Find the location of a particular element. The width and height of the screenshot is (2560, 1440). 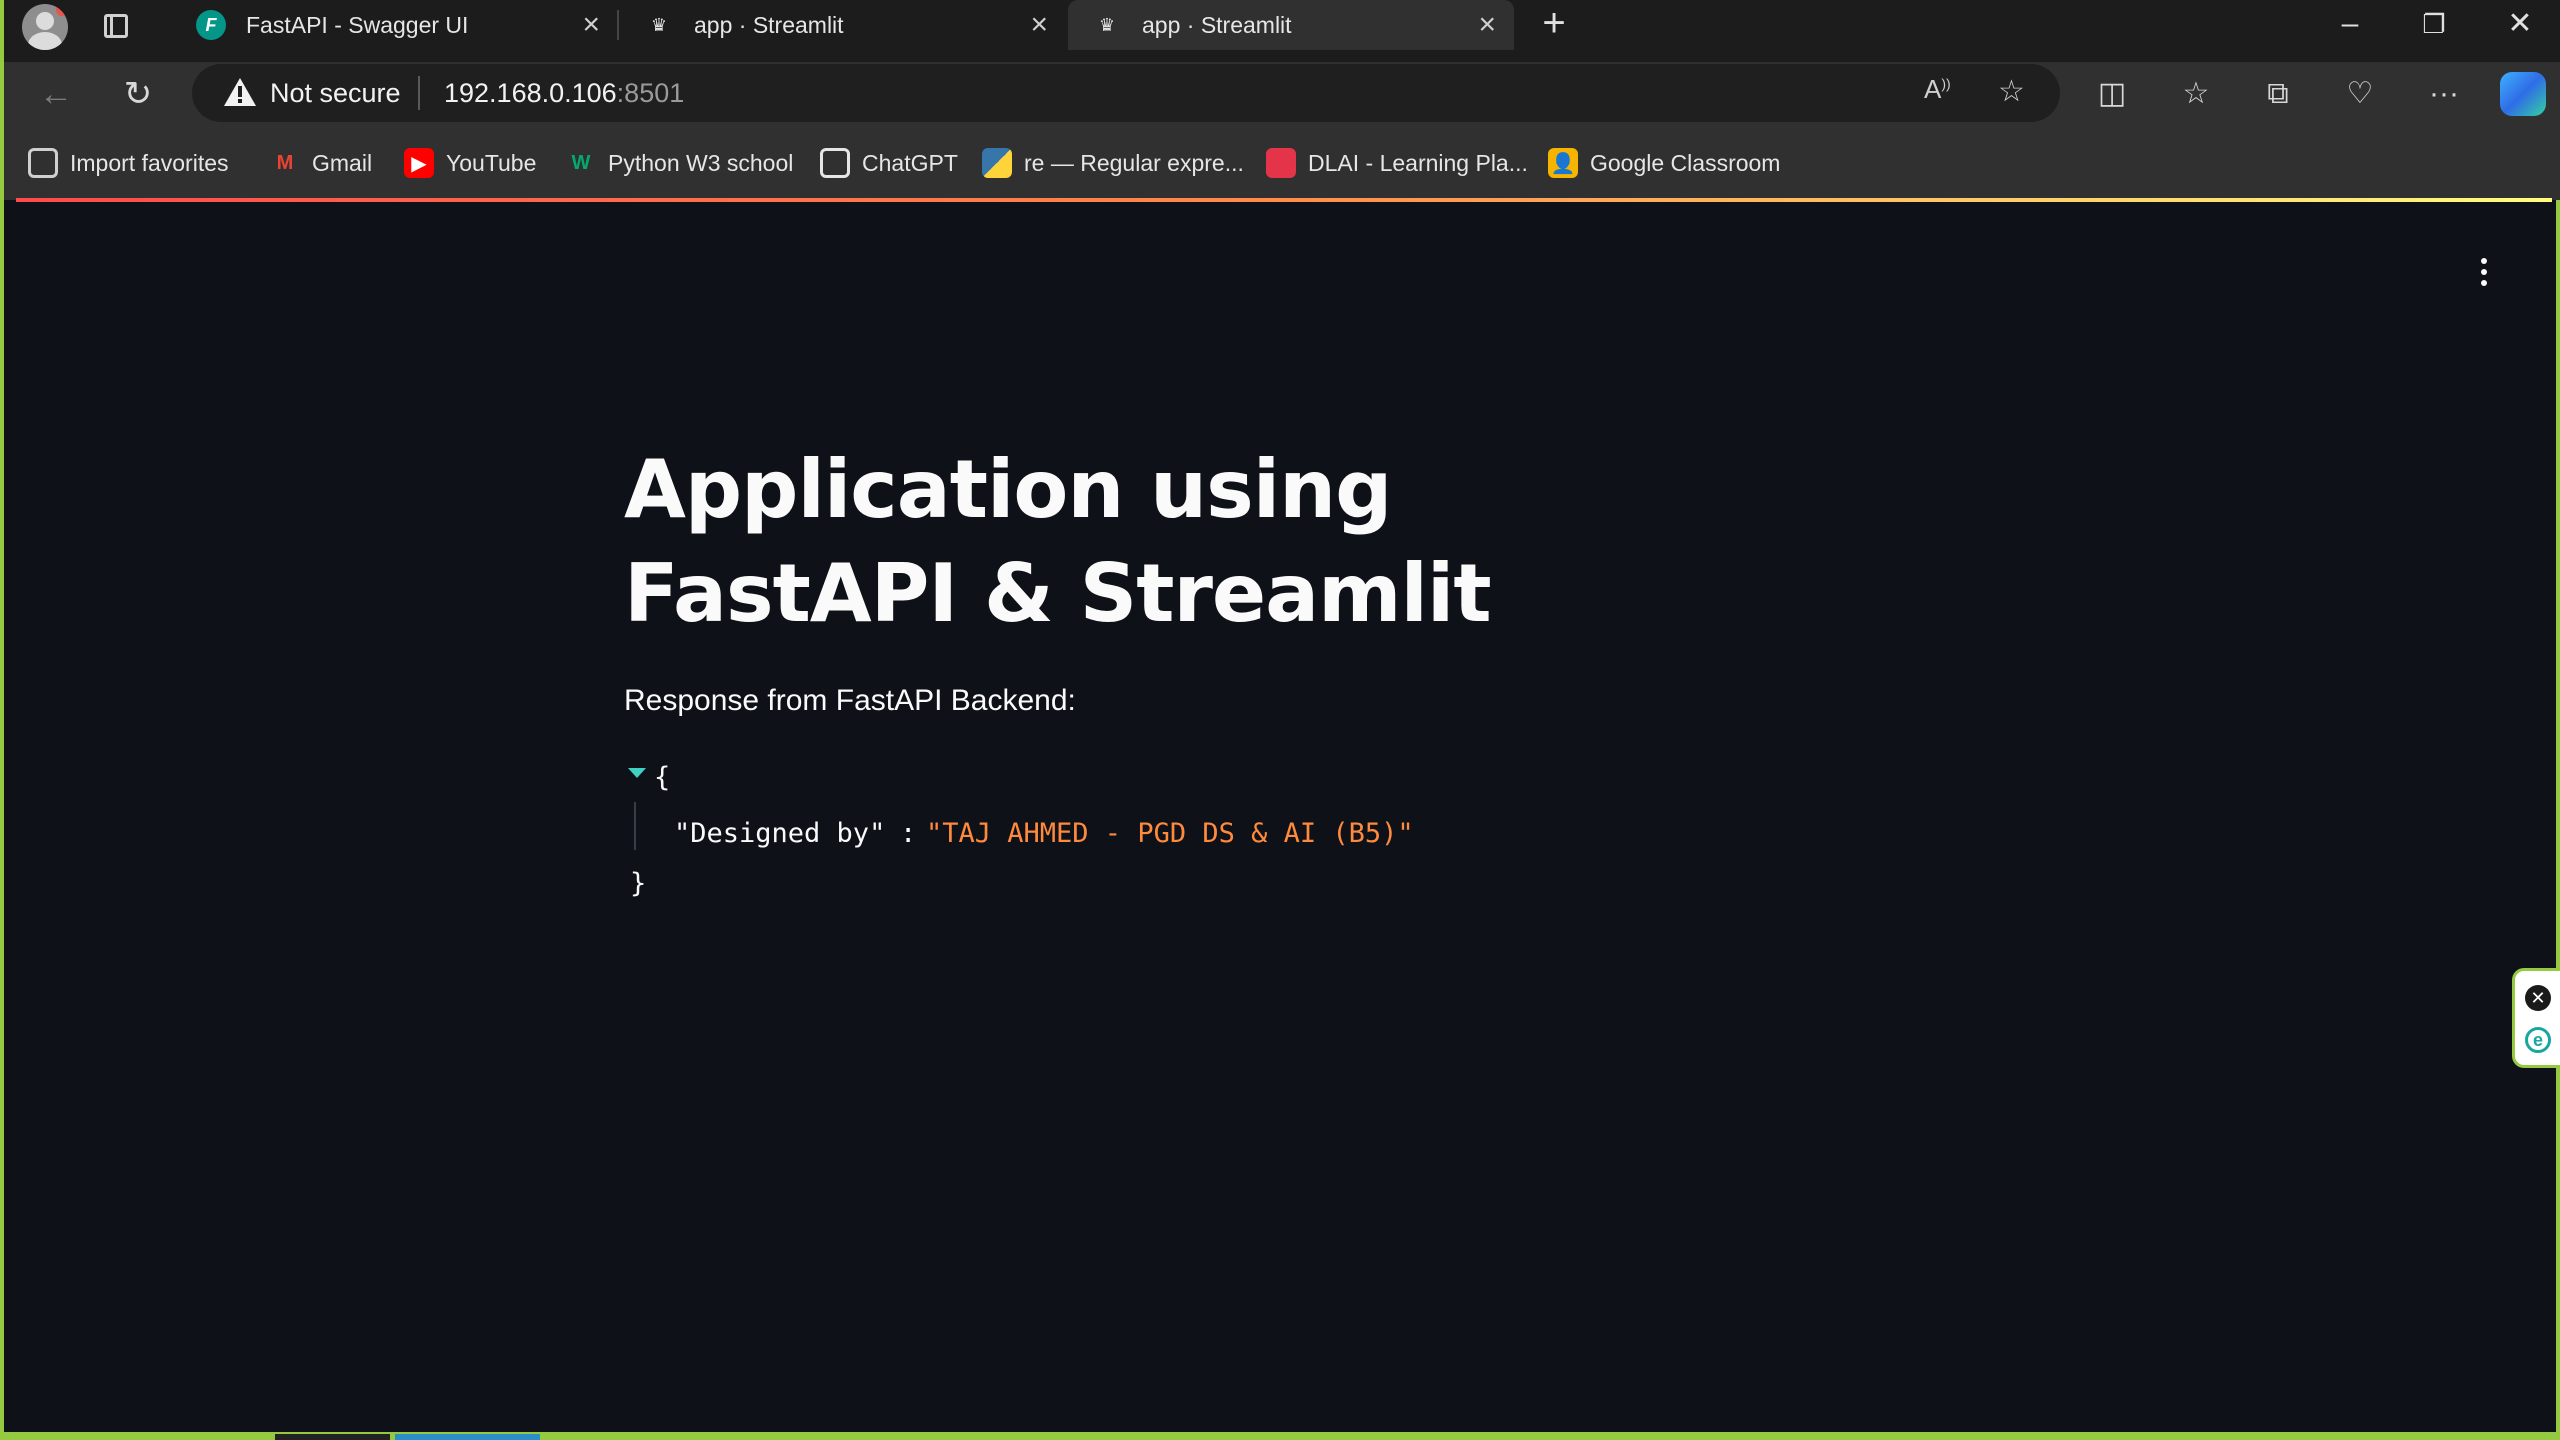

json-open-brace: { is located at coordinates (662, 777).